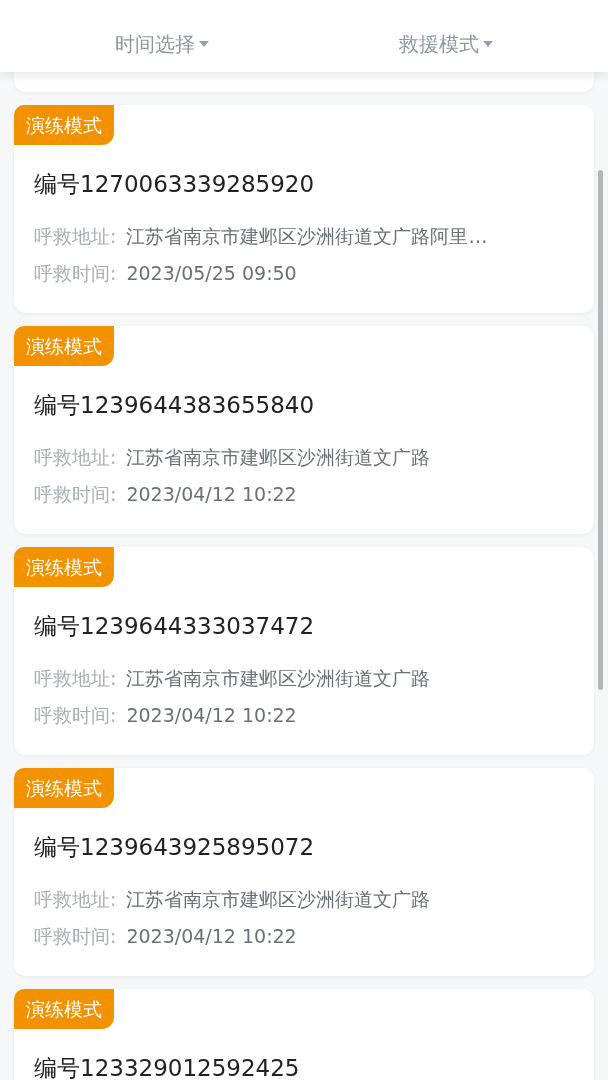  I want to click on time-text: 2023/05/25 09:50, so click(211, 273).